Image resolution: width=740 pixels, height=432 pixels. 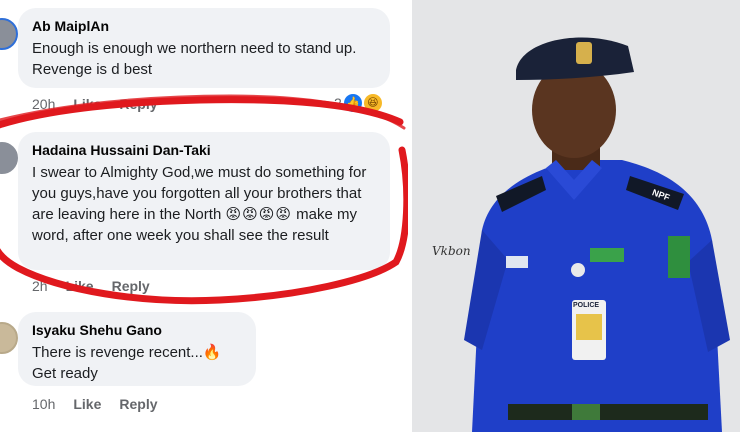 I want to click on comment-time-2: 2h, so click(x=40, y=286).